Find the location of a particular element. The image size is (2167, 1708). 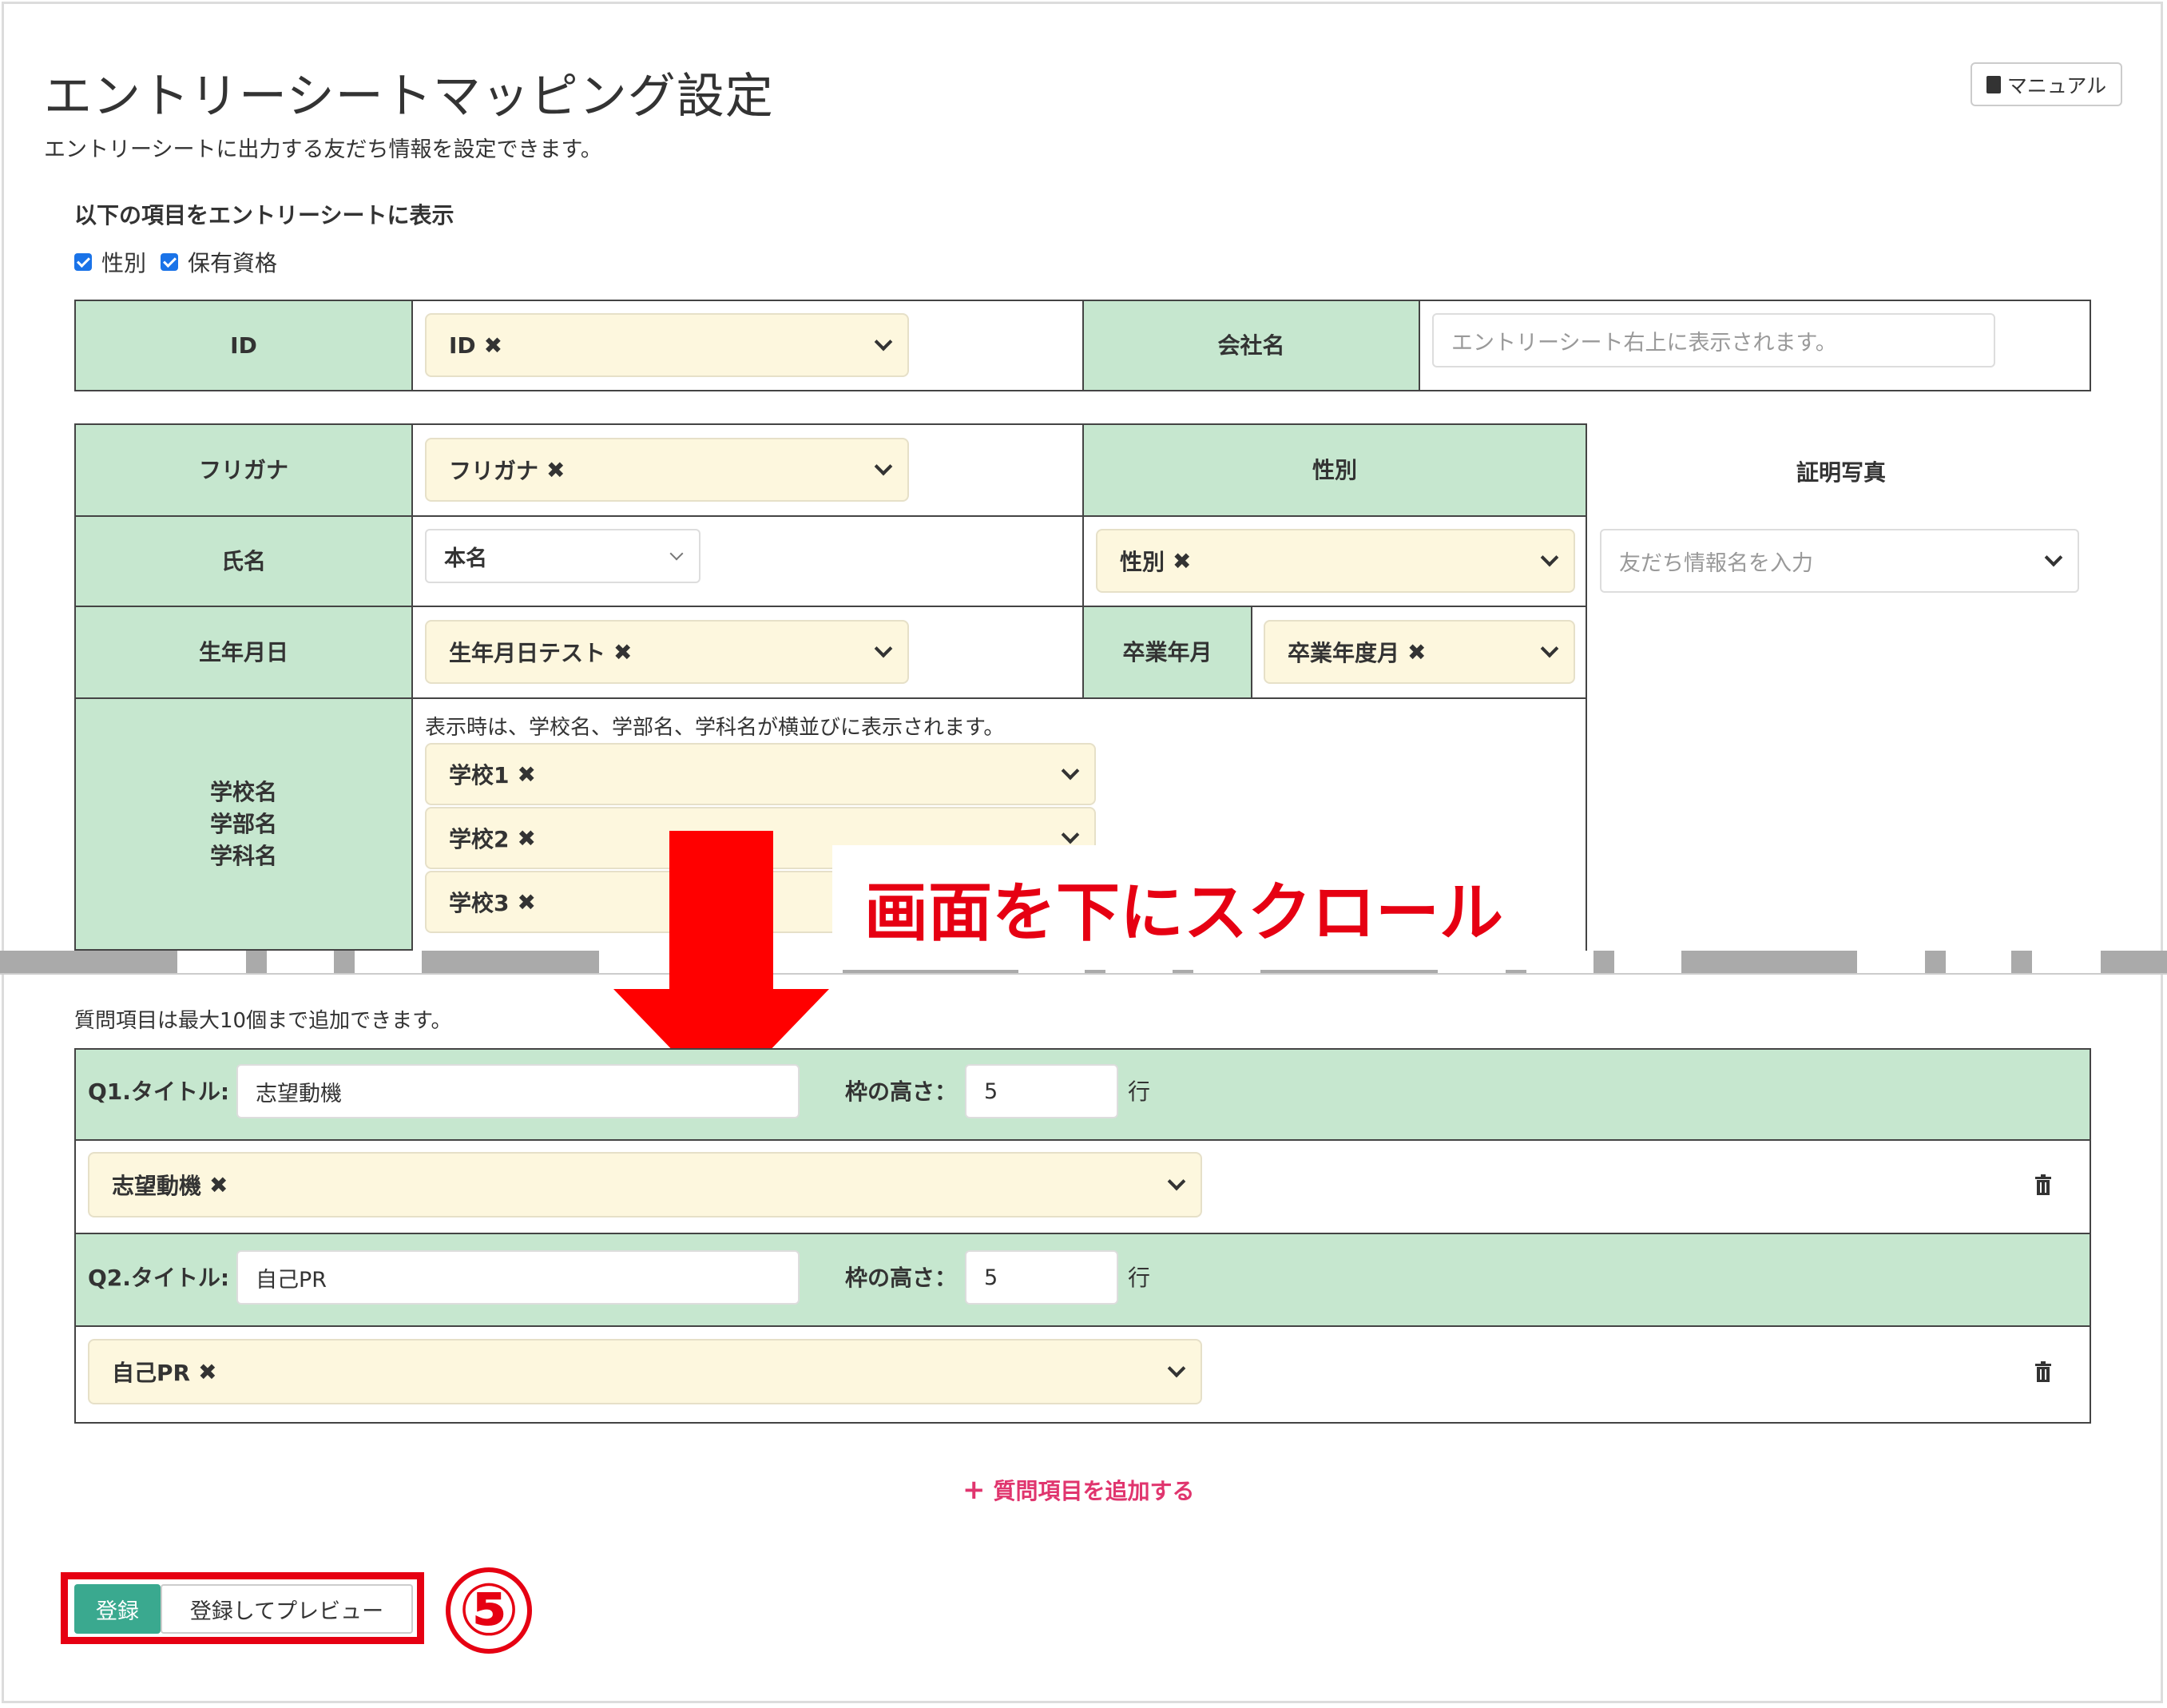

birth-select: 生年月日テスト ✖ is located at coordinates (667, 652).